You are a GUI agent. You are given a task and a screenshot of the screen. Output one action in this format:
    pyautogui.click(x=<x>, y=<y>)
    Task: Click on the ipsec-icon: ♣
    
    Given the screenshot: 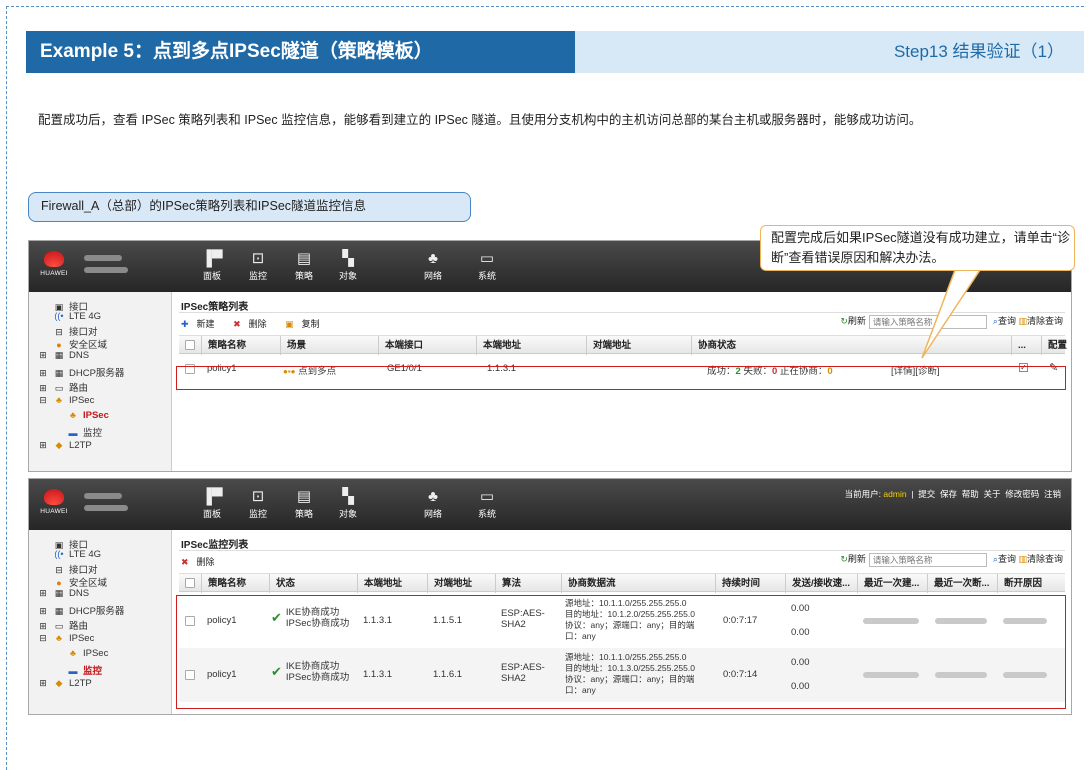 What is the action you would take?
    pyautogui.click(x=59, y=400)
    